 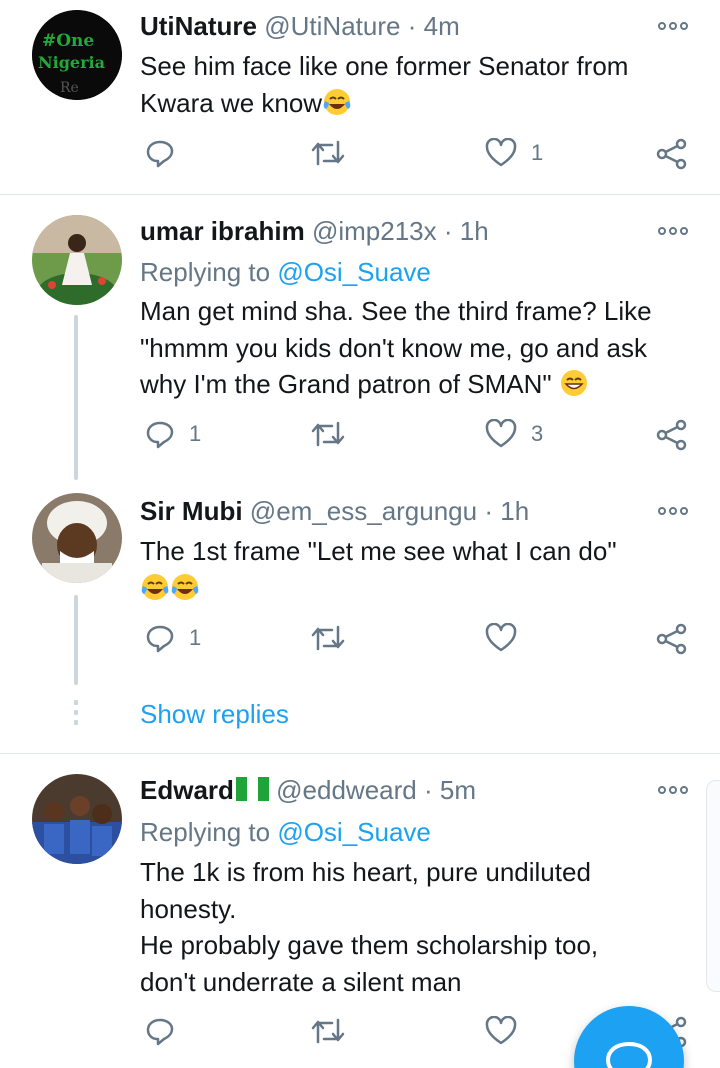 I want to click on tweet-header: umar ibrahim @imp213x · 1h, so click(x=395, y=231).